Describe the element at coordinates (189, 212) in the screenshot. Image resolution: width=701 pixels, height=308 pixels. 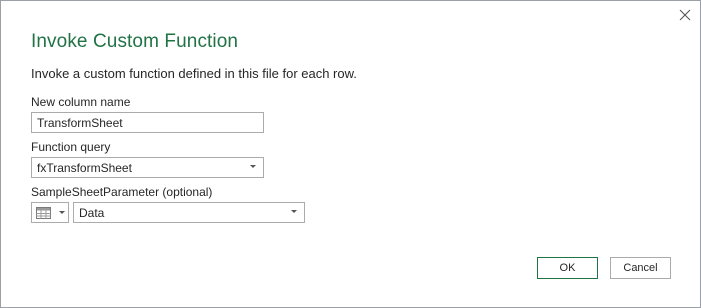
I see `parameter-value-select: Data` at that location.